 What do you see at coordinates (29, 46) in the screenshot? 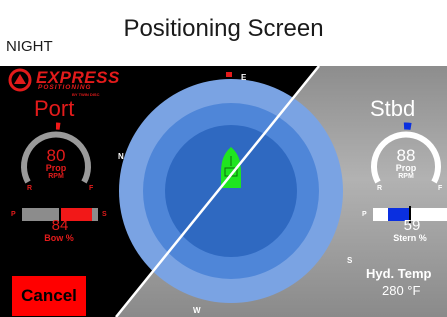
I see `mode-label: NIGHT` at bounding box center [29, 46].